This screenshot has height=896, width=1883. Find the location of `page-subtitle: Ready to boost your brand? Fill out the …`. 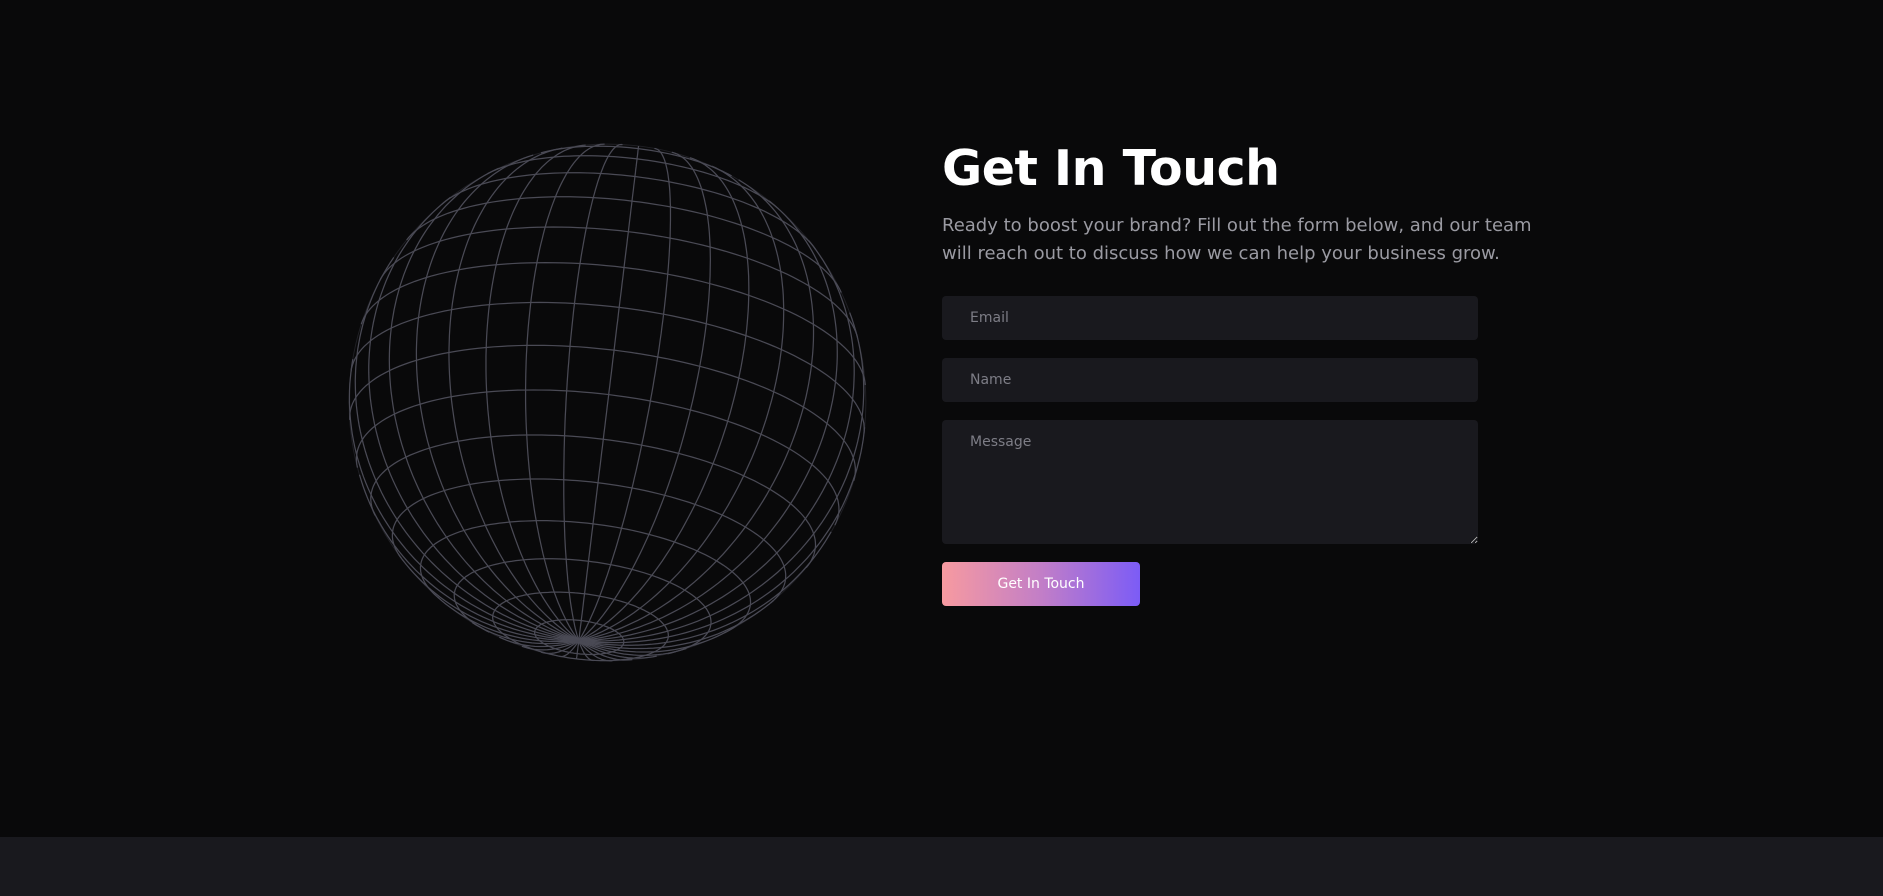

page-subtitle: Ready to boost your brand? Fill out the … is located at coordinates (1237, 239).